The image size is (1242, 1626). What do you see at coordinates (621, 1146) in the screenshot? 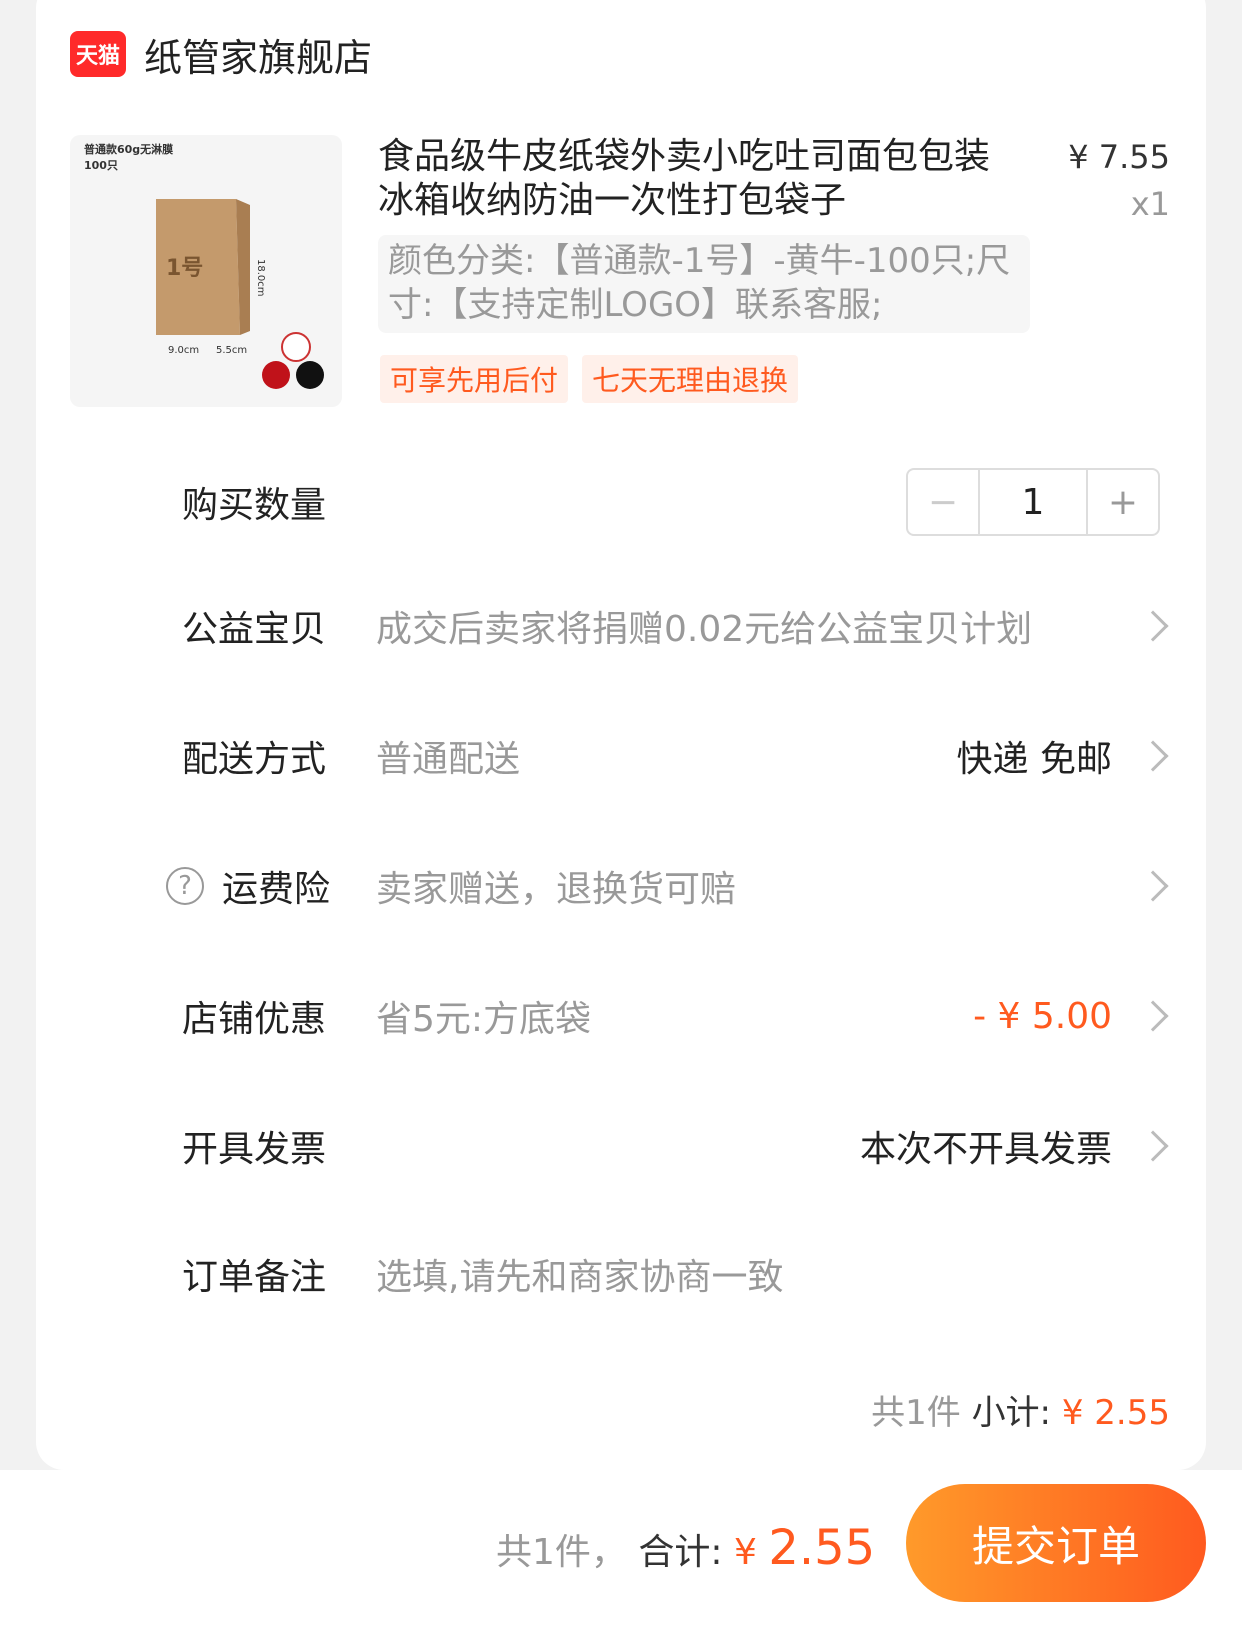
I see `invoice-row: 开具发票 本次不开具发票` at bounding box center [621, 1146].